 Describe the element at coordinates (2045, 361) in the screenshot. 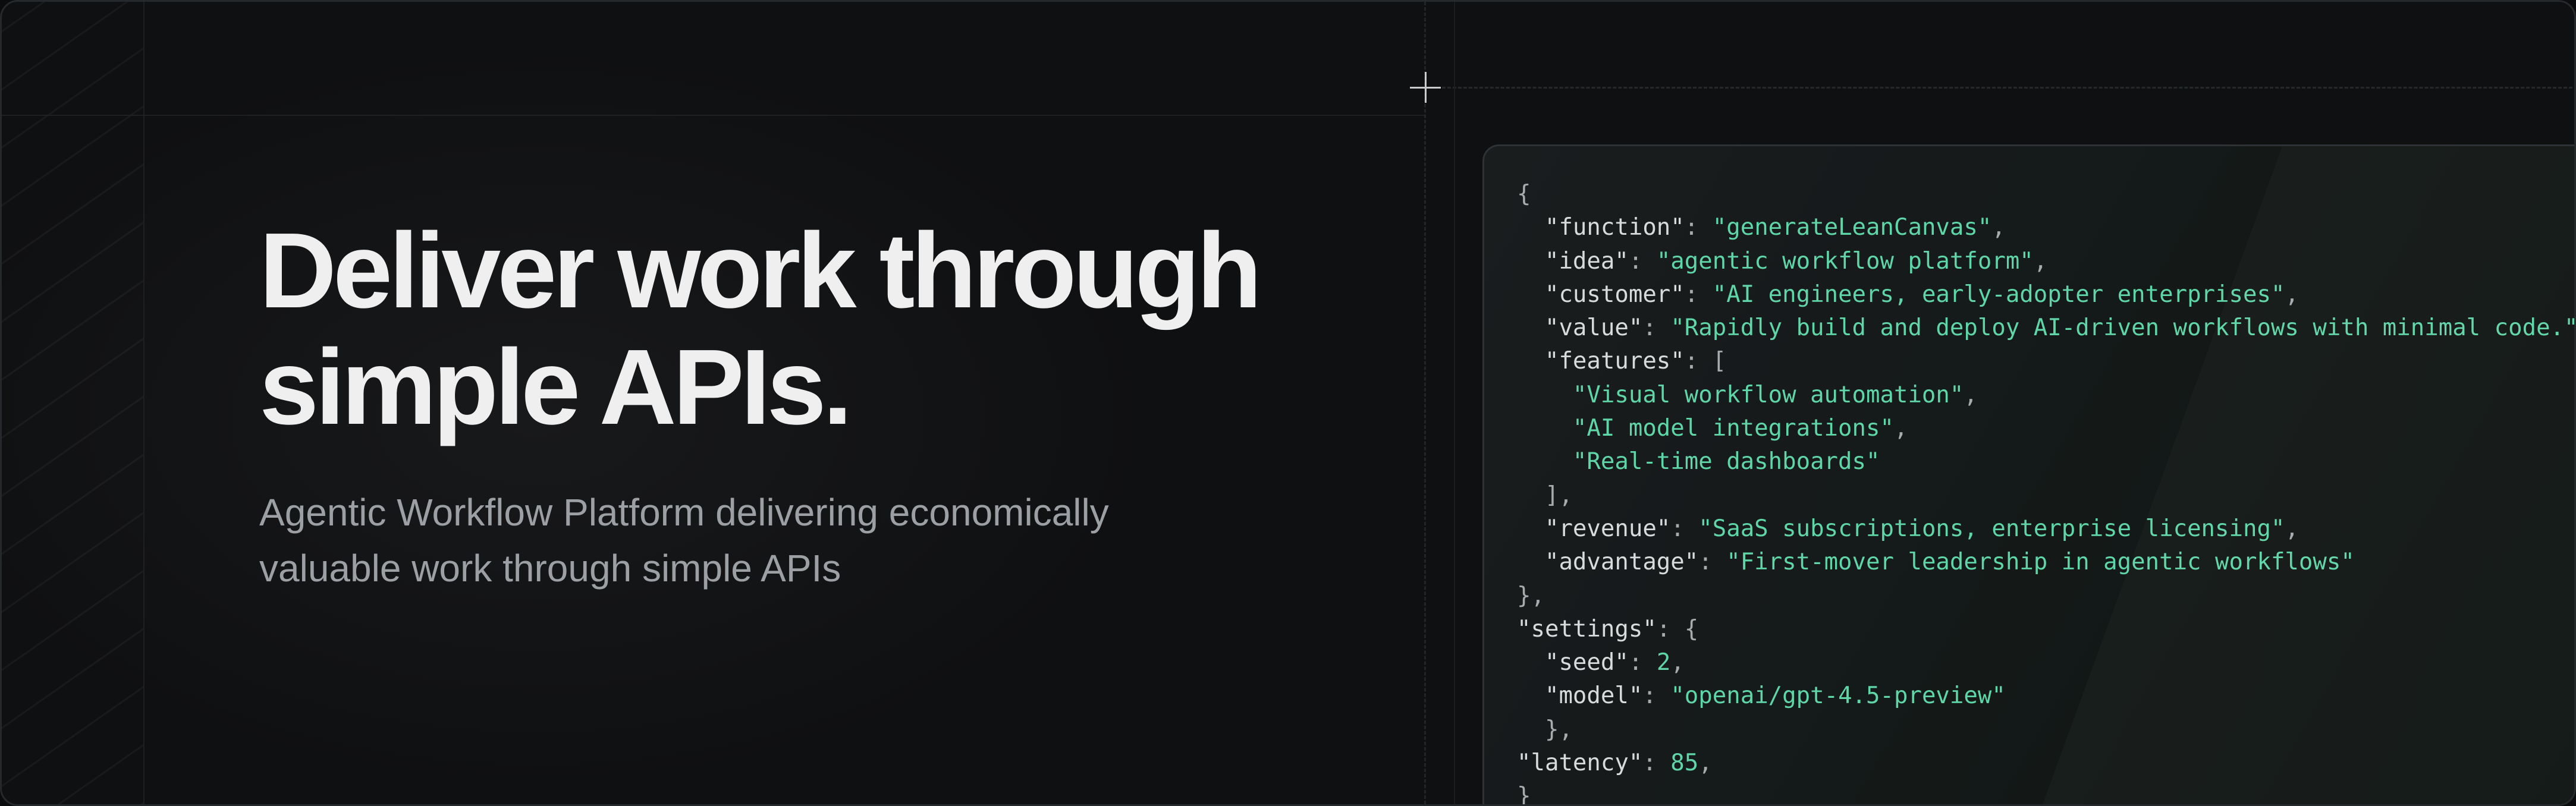

I see `code-line: "features": [` at that location.